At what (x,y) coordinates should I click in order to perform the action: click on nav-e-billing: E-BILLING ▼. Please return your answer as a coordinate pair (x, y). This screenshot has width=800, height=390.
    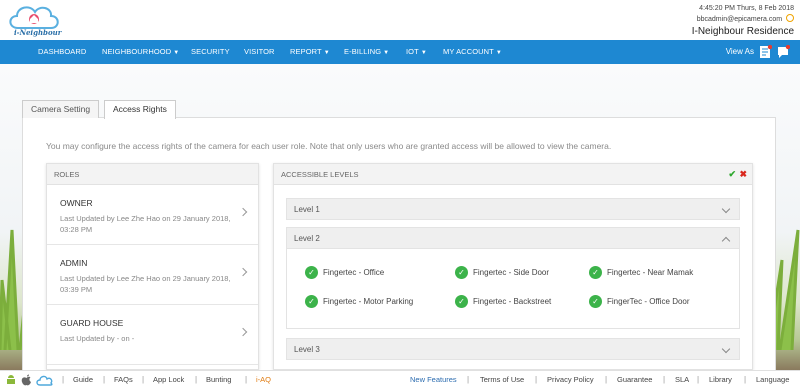
    Looking at the image, I should click on (366, 52).